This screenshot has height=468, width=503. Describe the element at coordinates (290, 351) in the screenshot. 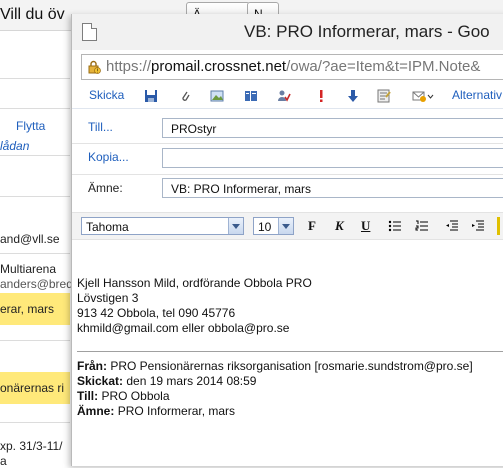

I see `forward-divider` at that location.